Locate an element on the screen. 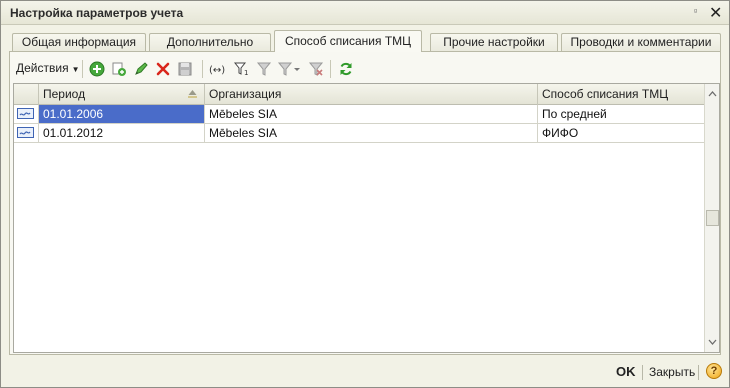  tab-additional: Дополнительно is located at coordinates (210, 42).